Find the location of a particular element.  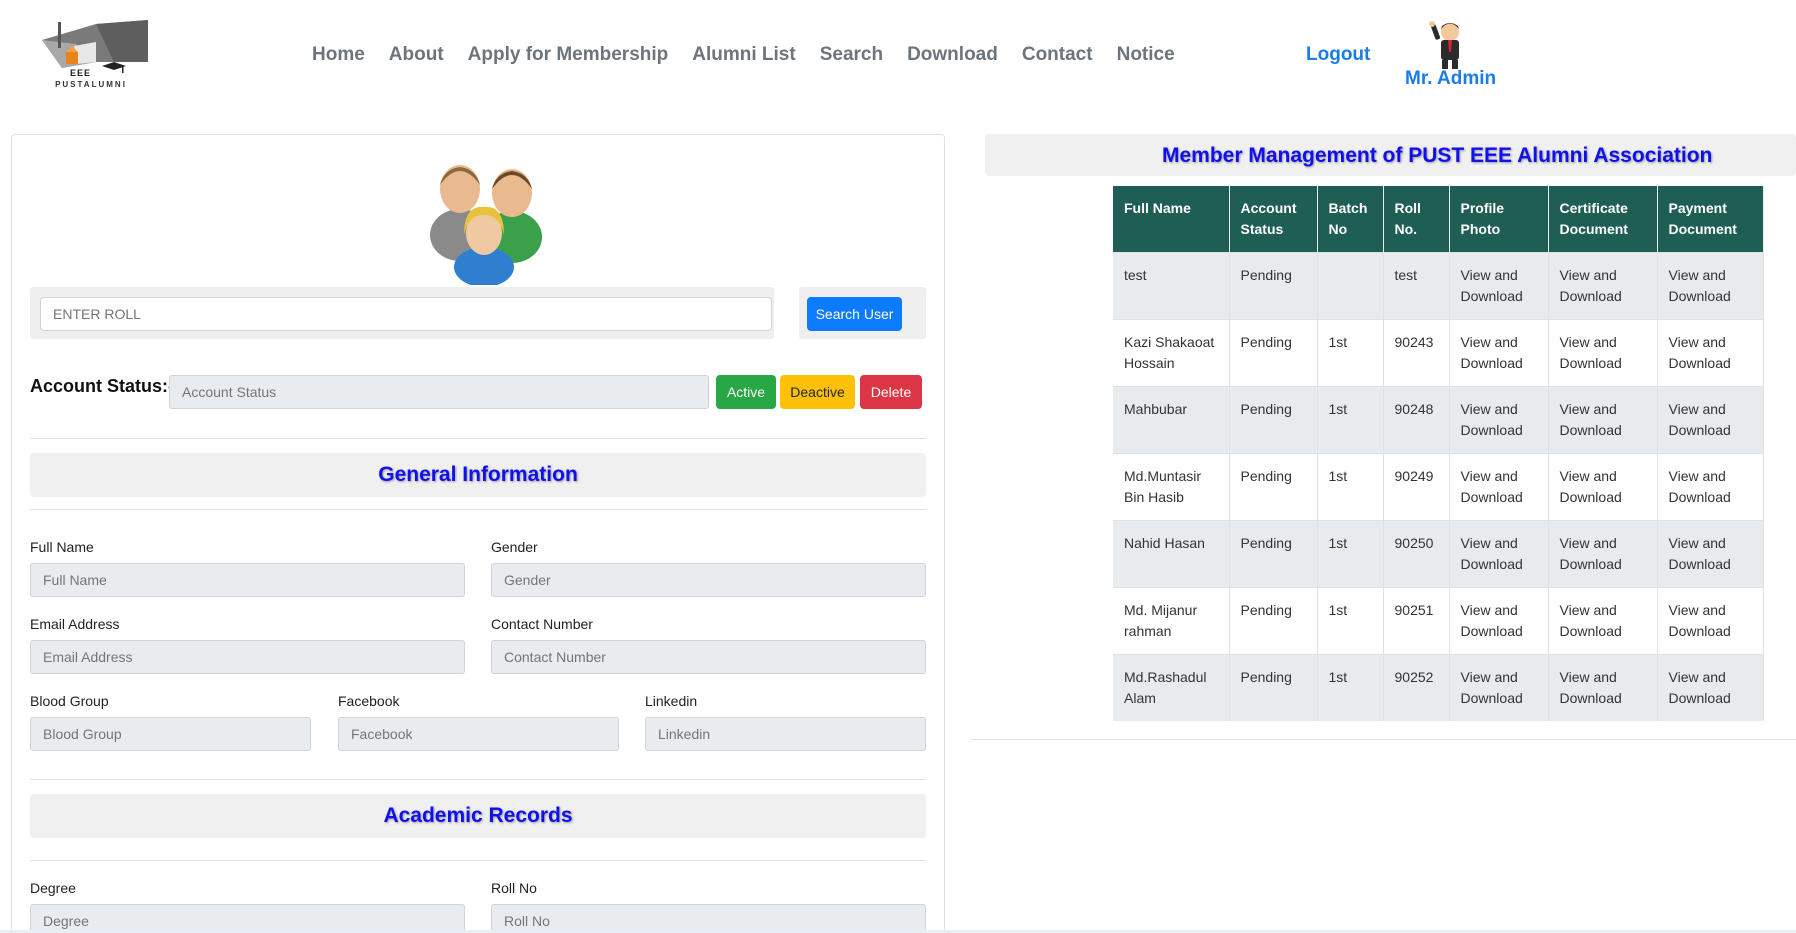

degree-label: Degree is located at coordinates (53, 888).